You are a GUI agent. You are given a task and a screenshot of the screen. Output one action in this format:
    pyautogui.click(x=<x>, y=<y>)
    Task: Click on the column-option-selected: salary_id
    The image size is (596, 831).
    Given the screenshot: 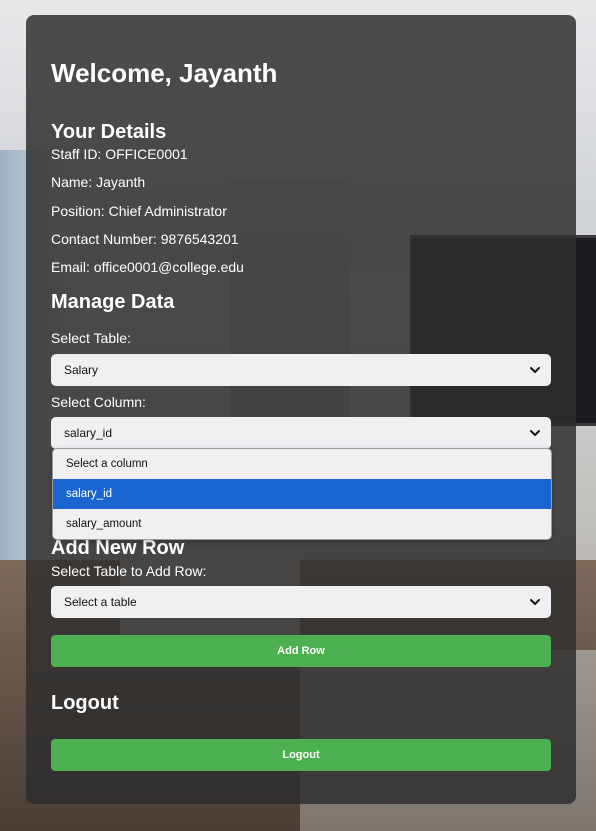 What is the action you would take?
    pyautogui.click(x=302, y=494)
    